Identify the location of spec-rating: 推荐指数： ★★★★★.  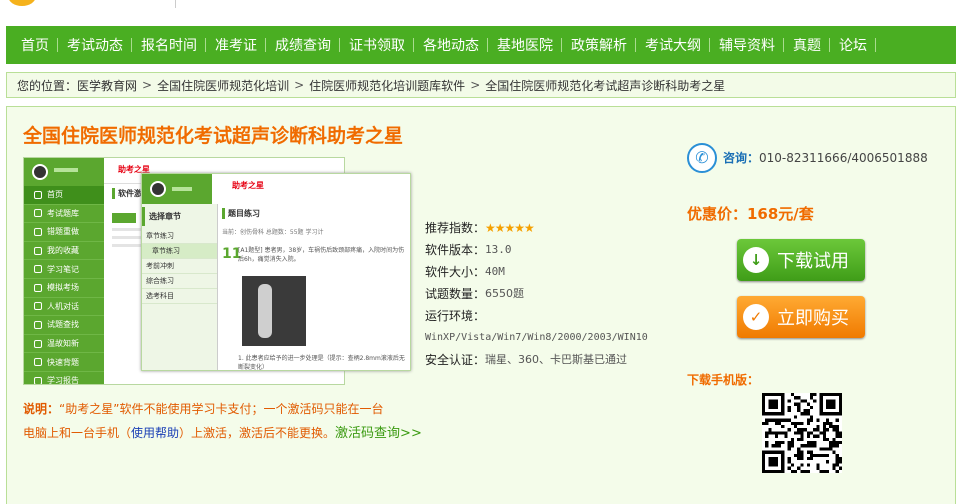
(550, 228).